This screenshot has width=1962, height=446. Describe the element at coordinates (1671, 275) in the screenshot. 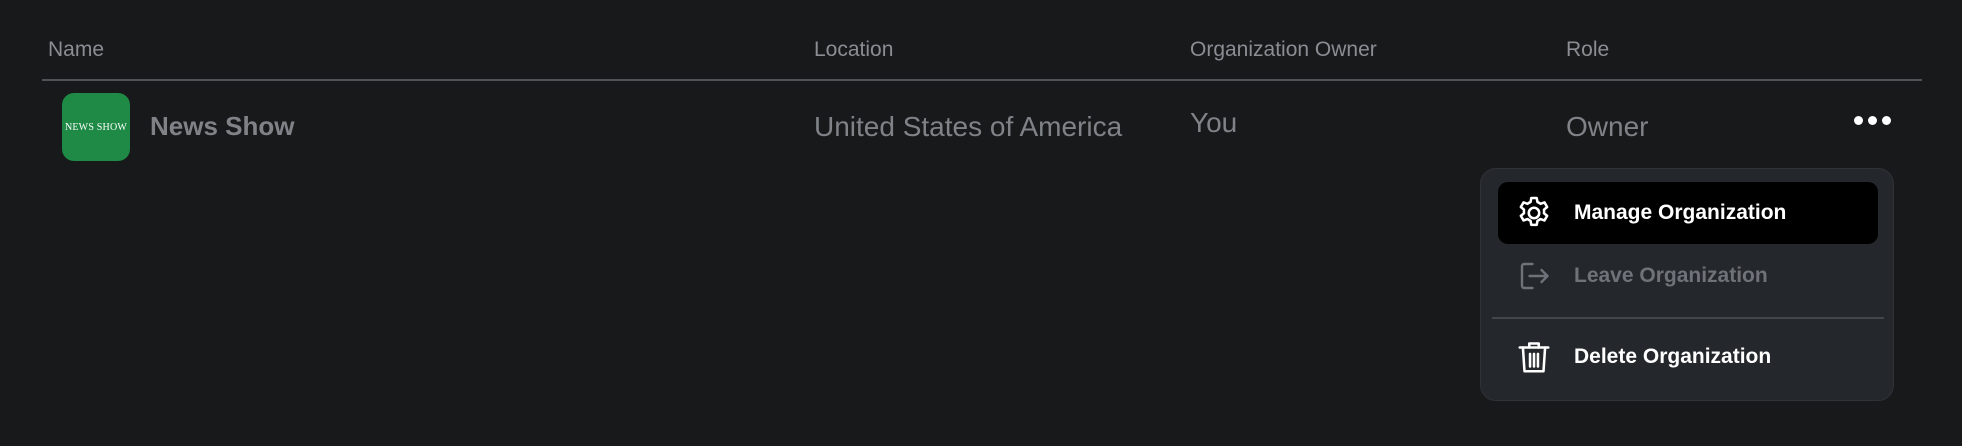

I see `leave-organization-label: Leave Organization` at that location.